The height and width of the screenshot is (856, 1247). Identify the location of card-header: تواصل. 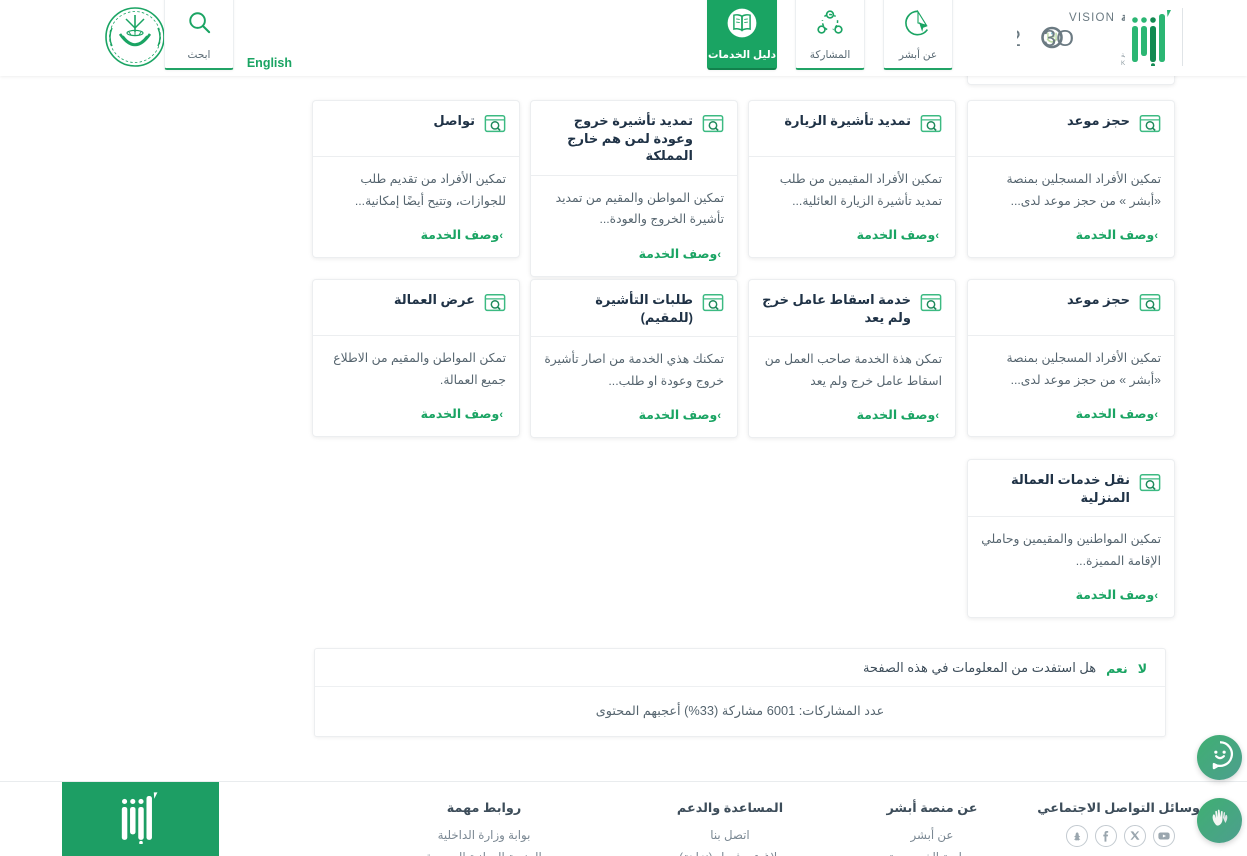
(416, 129).